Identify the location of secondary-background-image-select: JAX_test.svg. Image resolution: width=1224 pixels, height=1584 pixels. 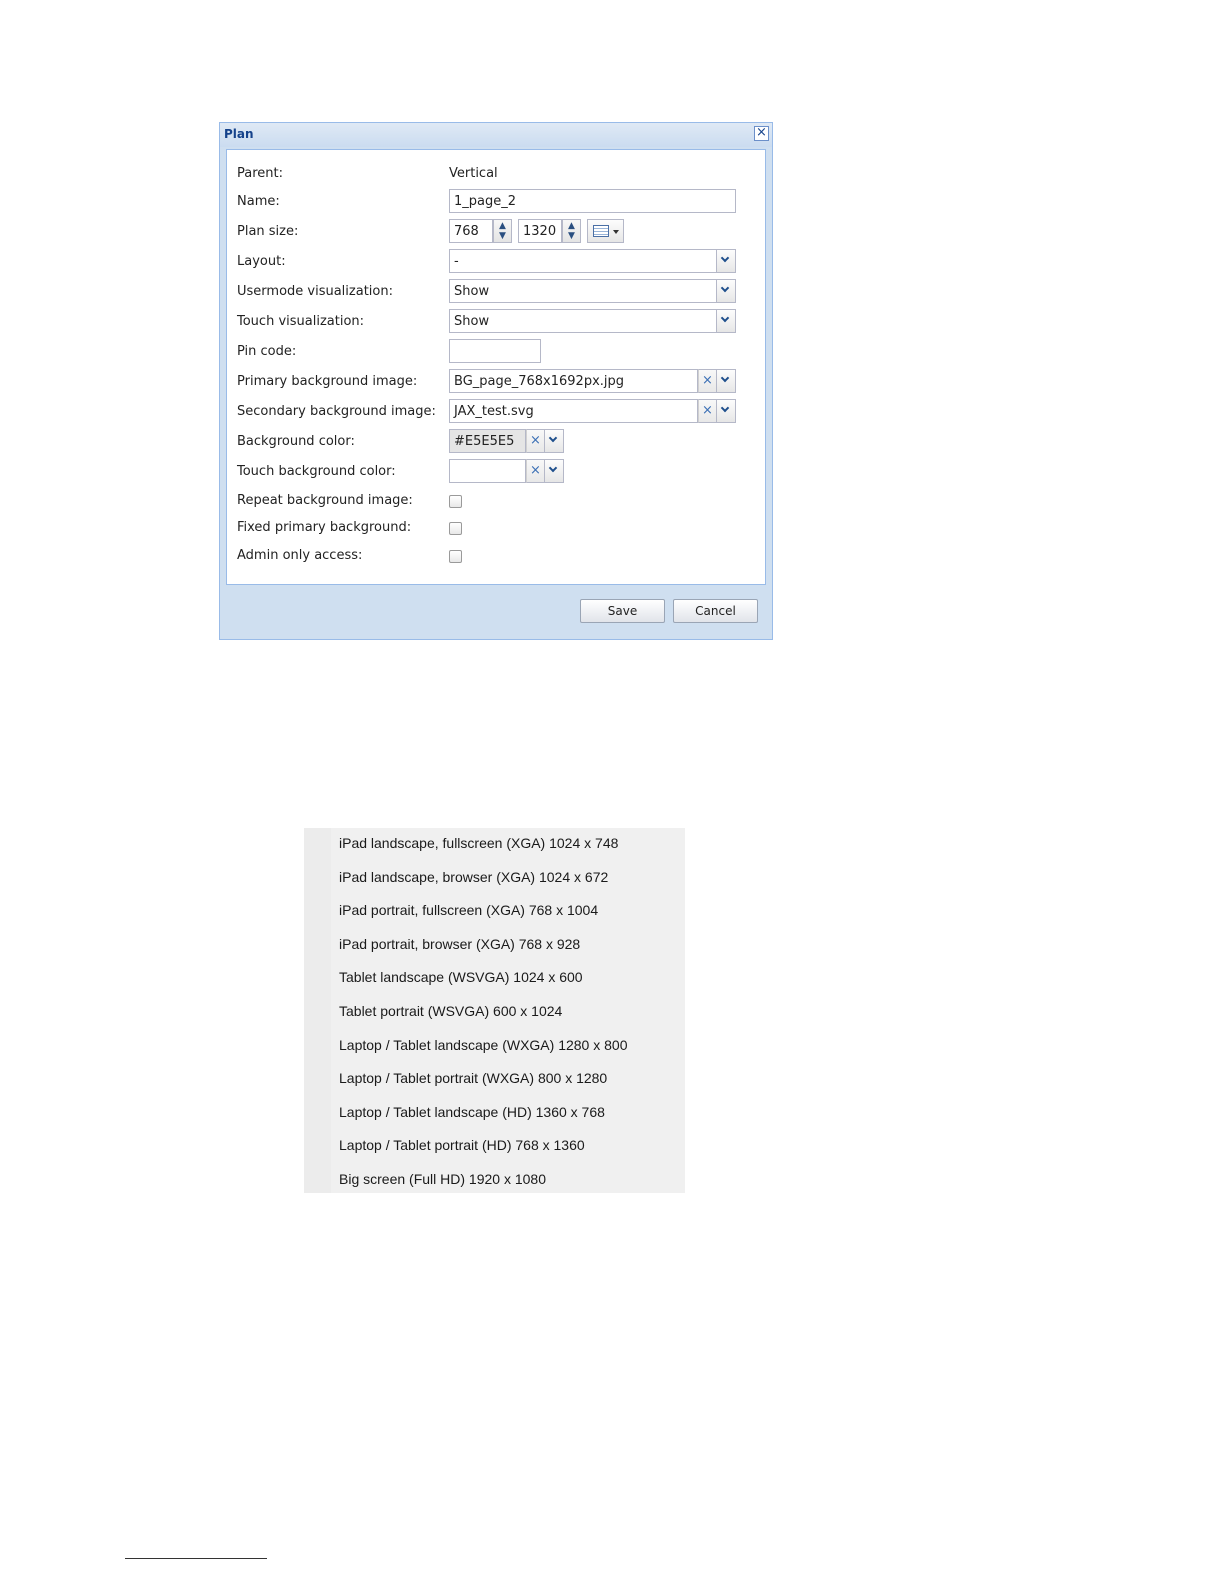
(573, 411).